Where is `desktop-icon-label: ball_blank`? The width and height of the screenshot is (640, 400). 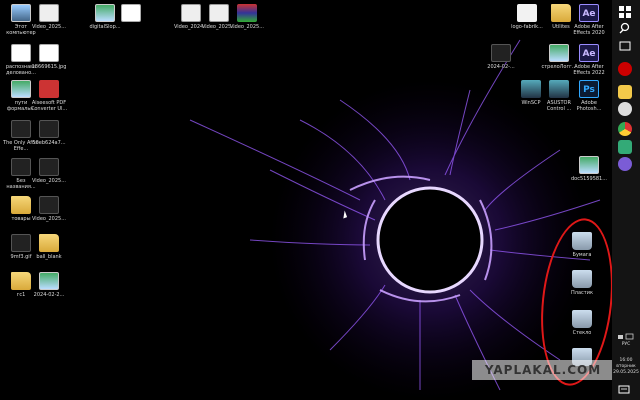 desktop-icon-label: ball_blank is located at coordinates (49, 257).